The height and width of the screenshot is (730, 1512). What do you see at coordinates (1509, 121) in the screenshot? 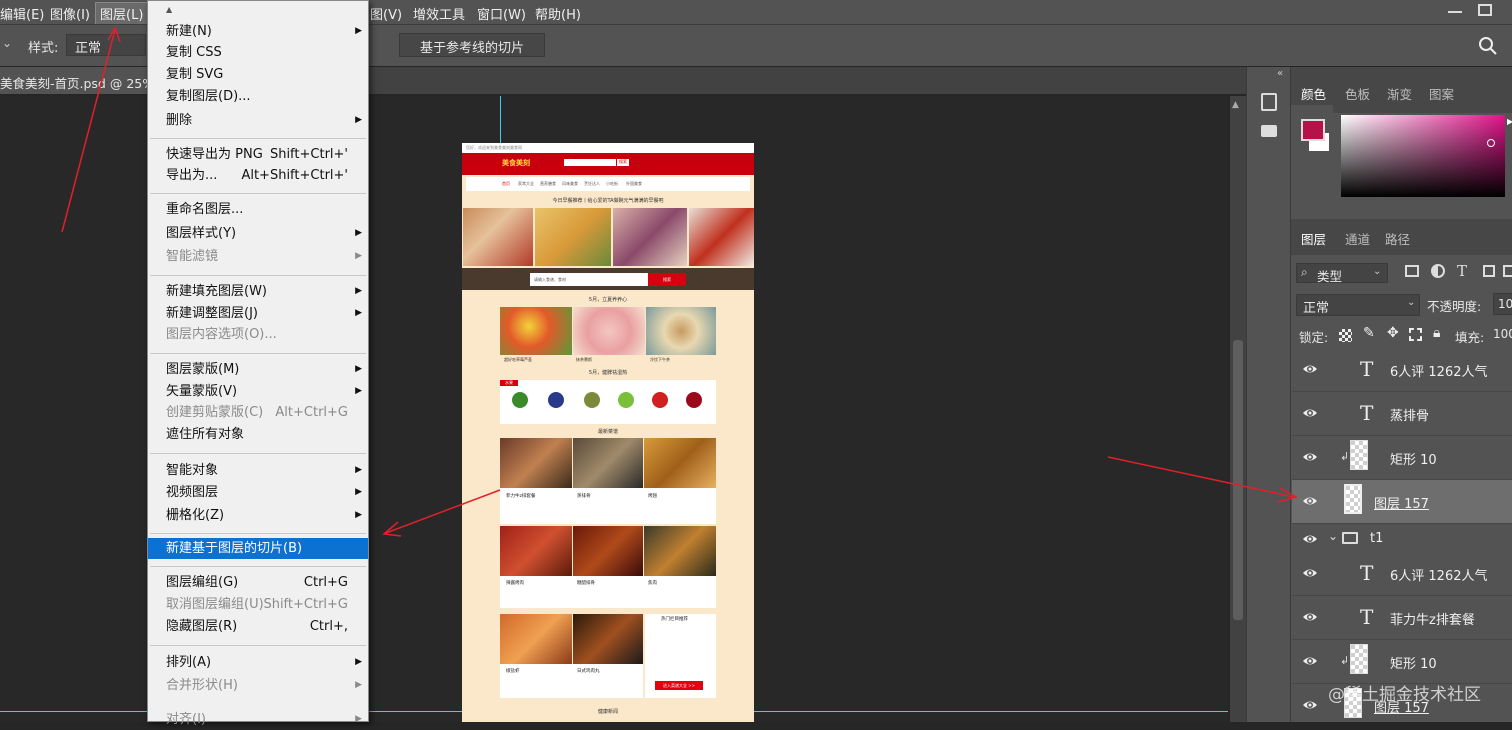
I see `hue-slider-arrow: ▶` at bounding box center [1509, 121].